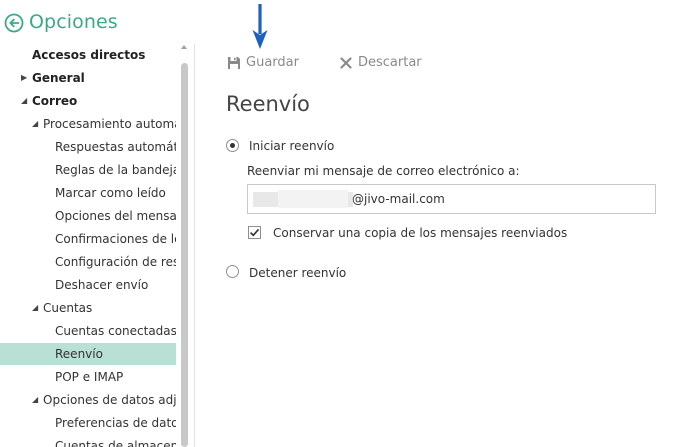  What do you see at coordinates (88, 78) in the screenshot?
I see `sidebar-item: ▶ General` at bounding box center [88, 78].